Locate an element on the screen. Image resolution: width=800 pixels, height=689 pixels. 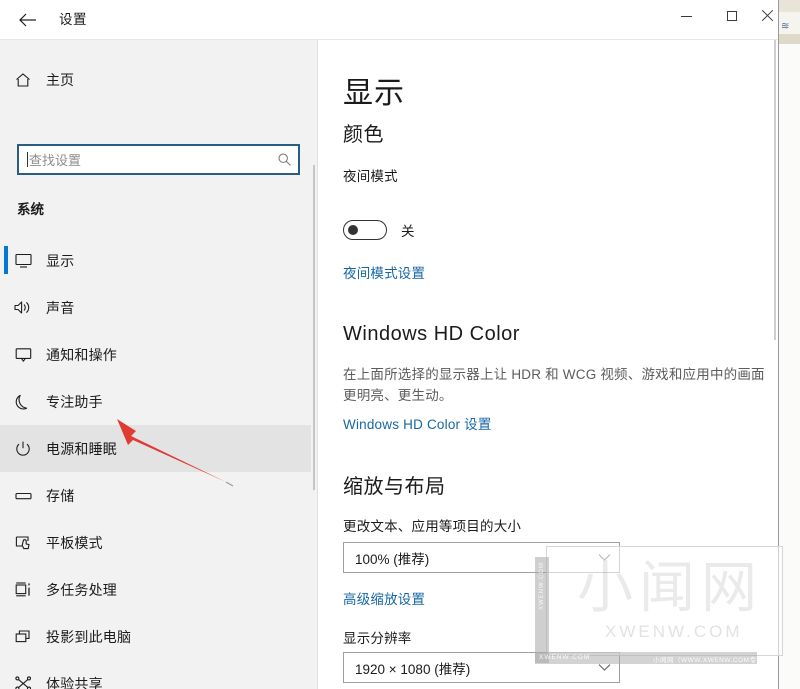
search-icon is located at coordinates (284, 159).